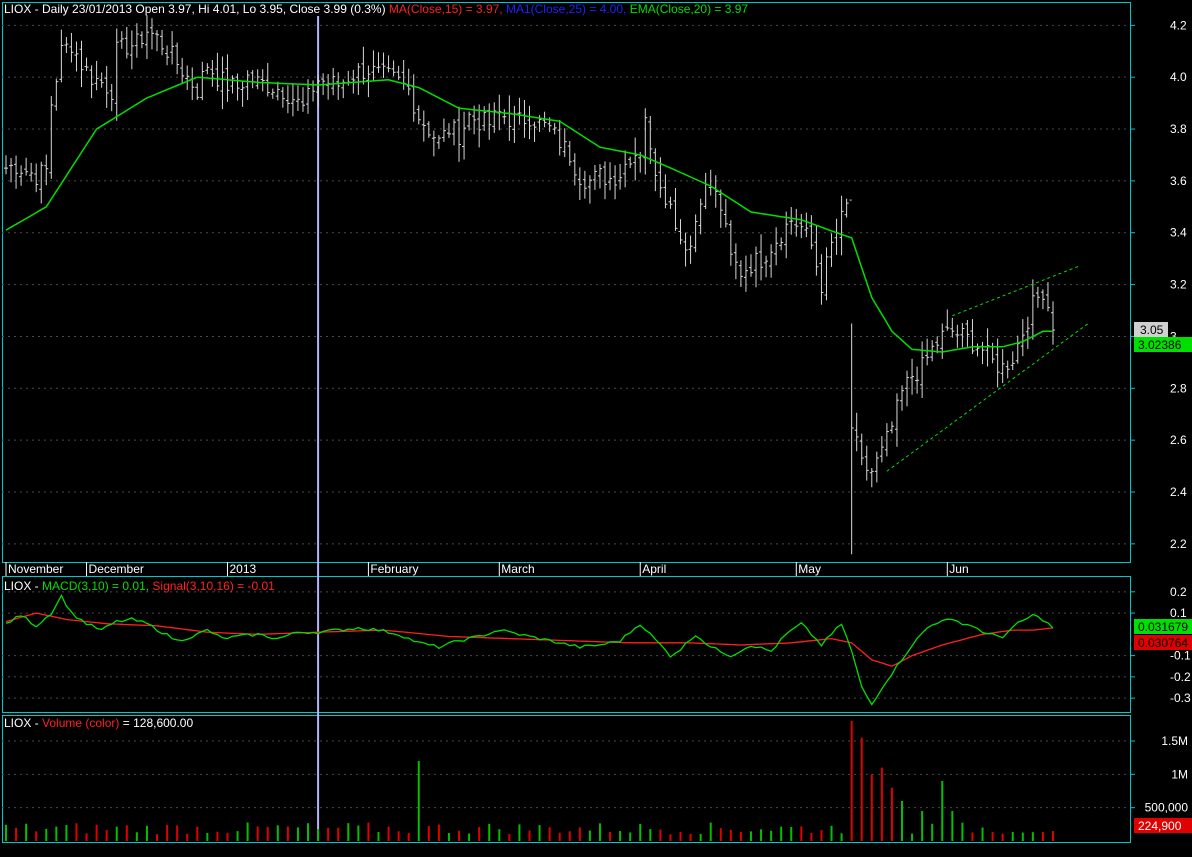  Describe the element at coordinates (1178, 25) in the screenshot. I see `price-tick-label: 4.2` at that location.